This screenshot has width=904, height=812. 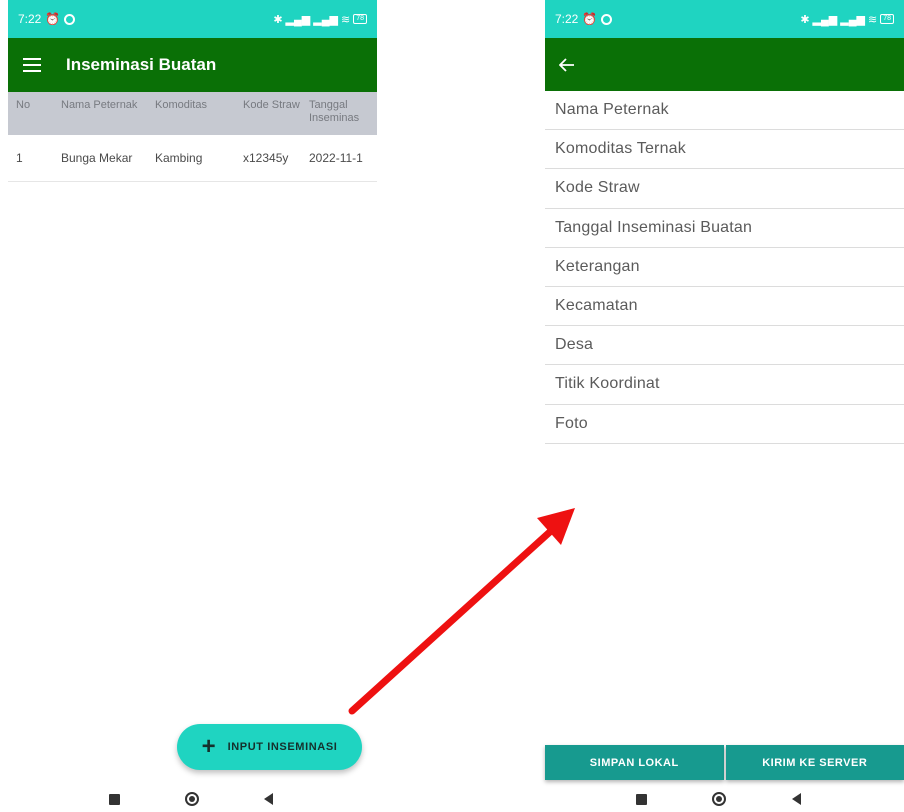 I want to click on form-actions: SIMPAN LOKAL KIRIM KE SERVER, so click(x=724, y=762).